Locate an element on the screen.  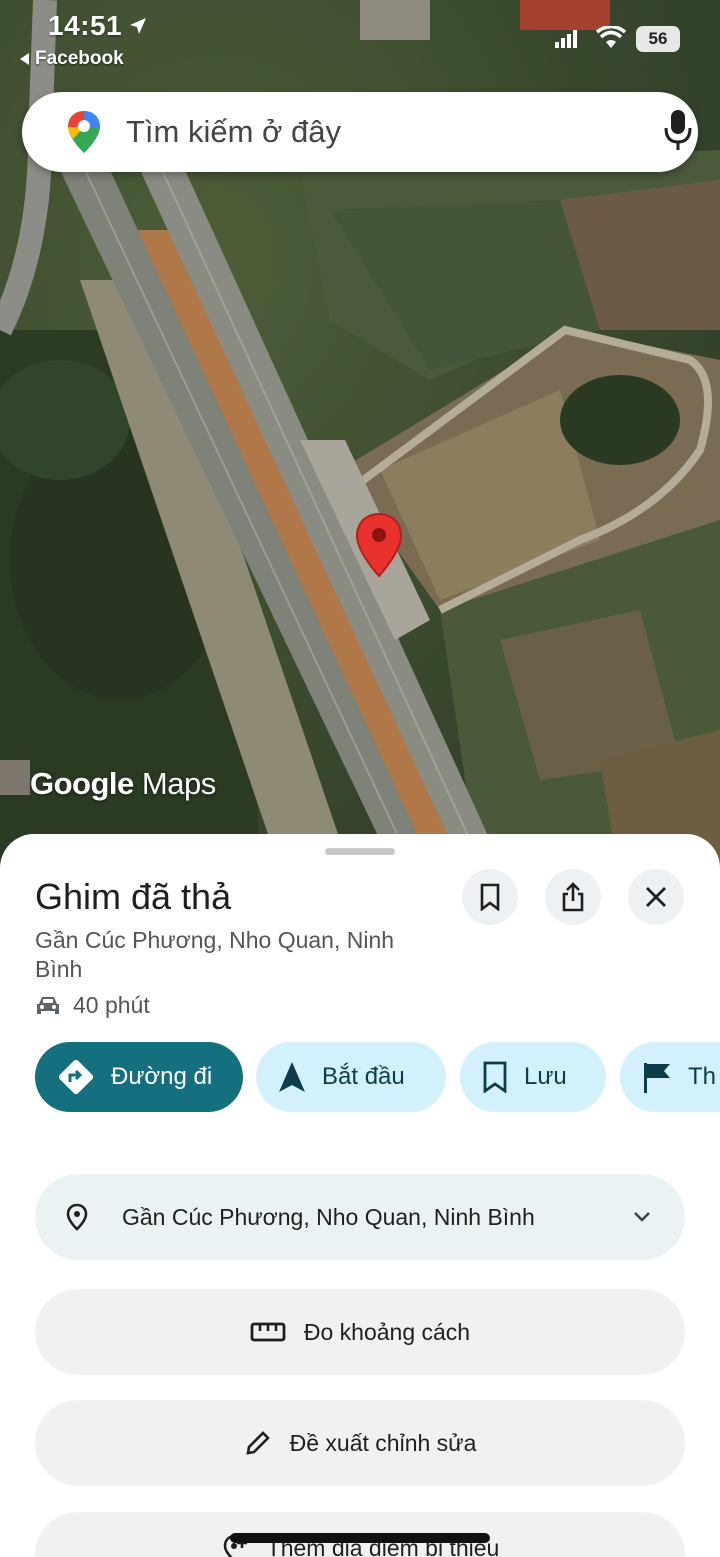
start-label: Bắt đầu is located at coordinates (363, 1076).